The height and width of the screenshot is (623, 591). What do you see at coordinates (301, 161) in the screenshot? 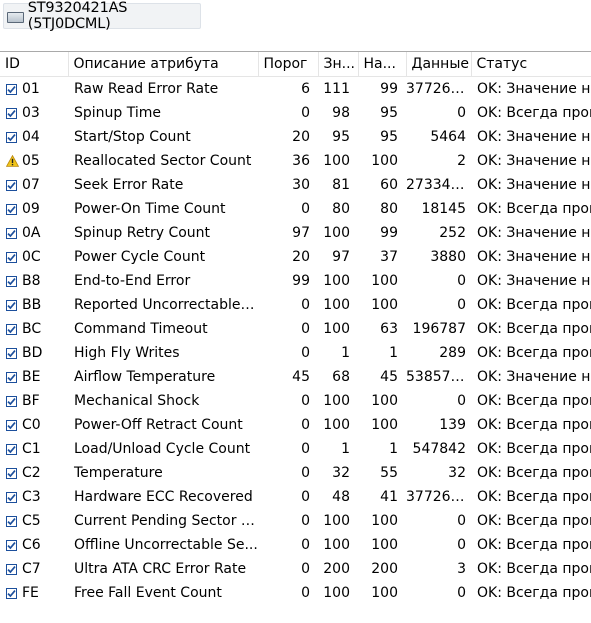
I see `attribute-threshold: 36` at bounding box center [301, 161].